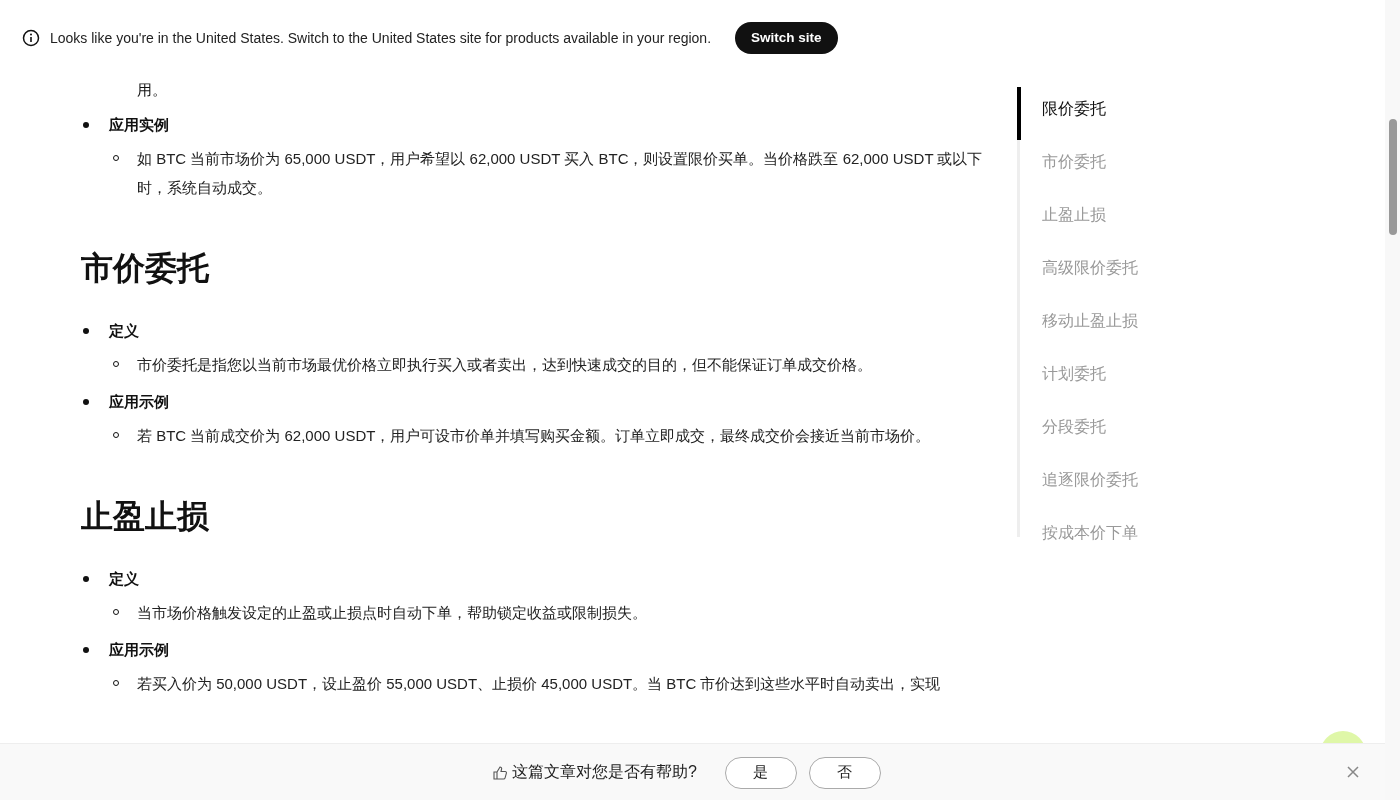 The image size is (1400, 800). What do you see at coordinates (500, 772) in the screenshot?
I see `thumbs-up-icon` at bounding box center [500, 772].